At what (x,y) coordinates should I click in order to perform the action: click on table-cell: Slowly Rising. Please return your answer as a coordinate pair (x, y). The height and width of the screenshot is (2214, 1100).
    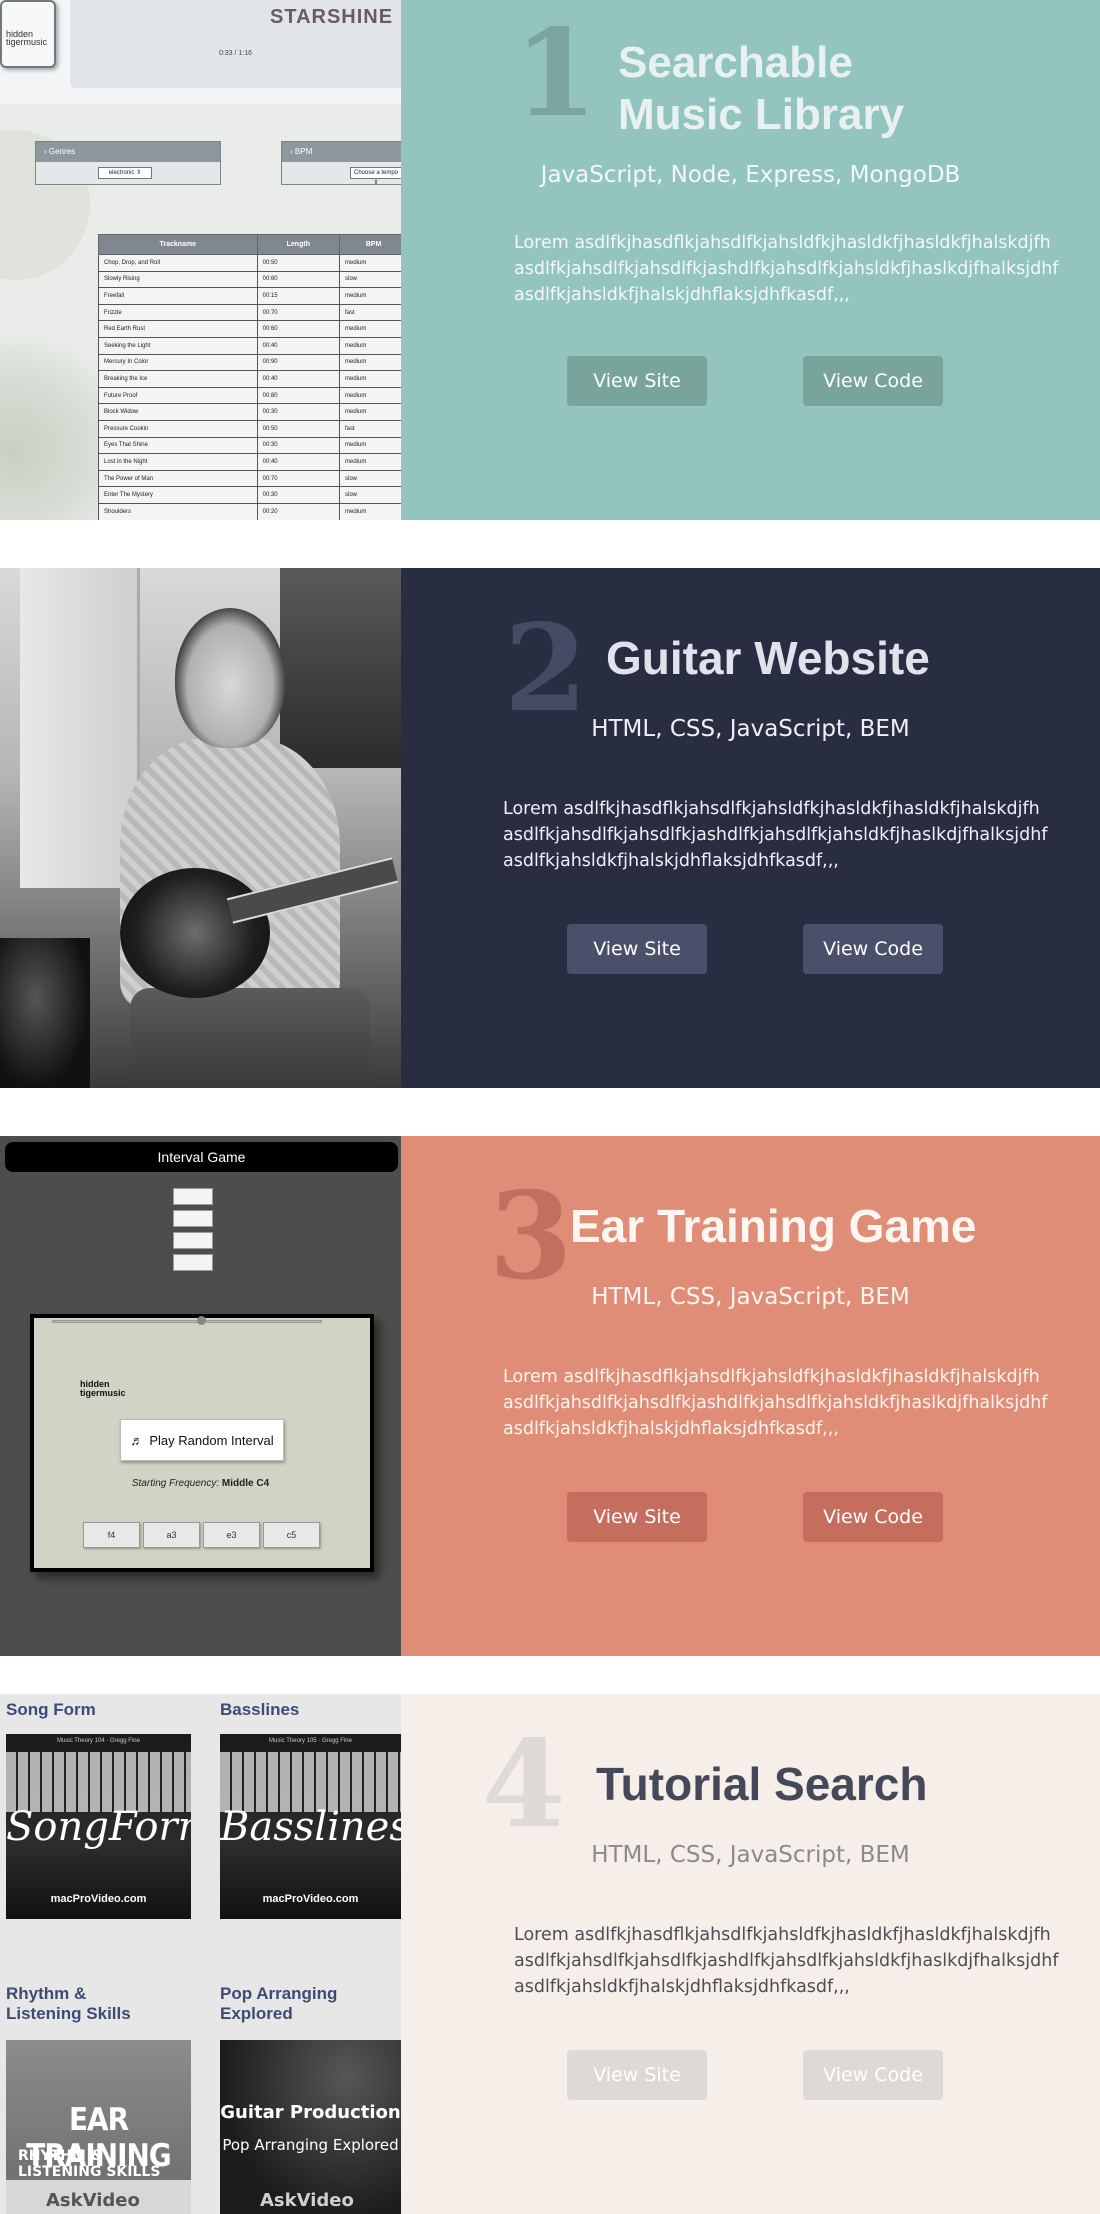
    Looking at the image, I should click on (178, 279).